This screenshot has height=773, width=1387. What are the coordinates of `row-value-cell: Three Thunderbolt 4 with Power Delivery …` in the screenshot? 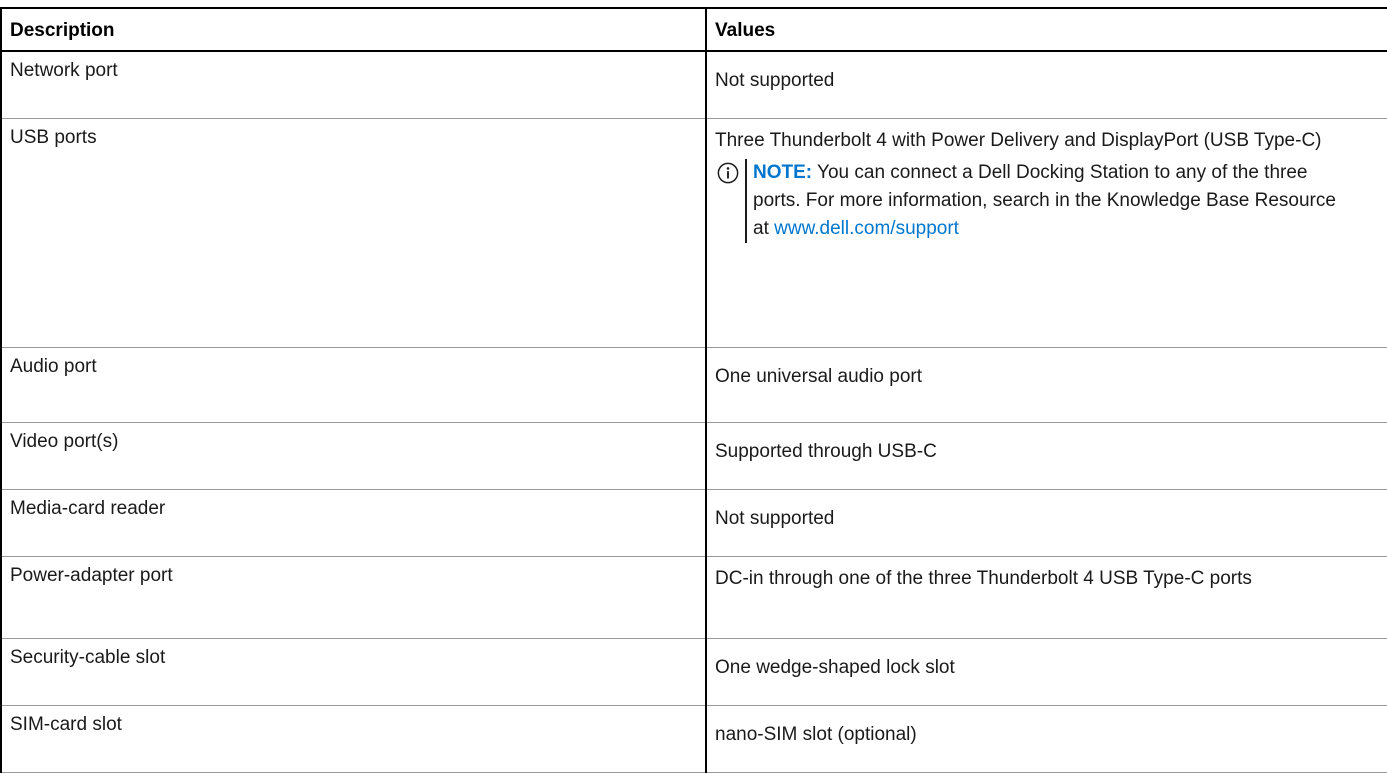 It's located at (1046, 233).